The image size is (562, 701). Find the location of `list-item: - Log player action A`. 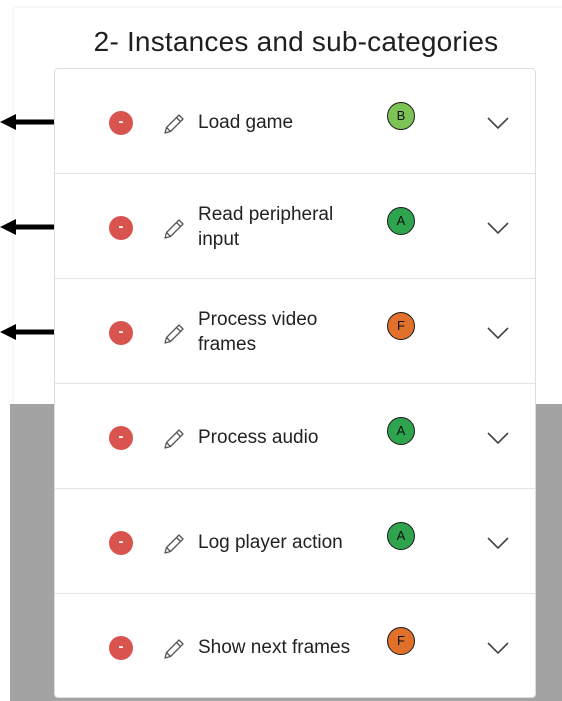

list-item: - Log player action A is located at coordinates (295, 541).